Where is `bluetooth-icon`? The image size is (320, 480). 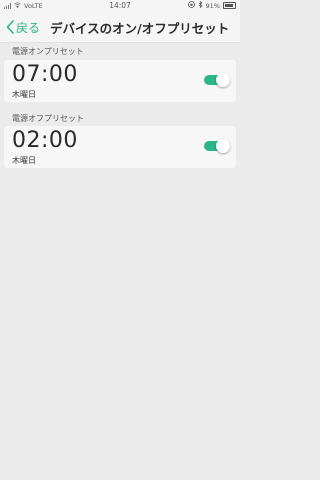
bluetooth-icon is located at coordinates (200, 5).